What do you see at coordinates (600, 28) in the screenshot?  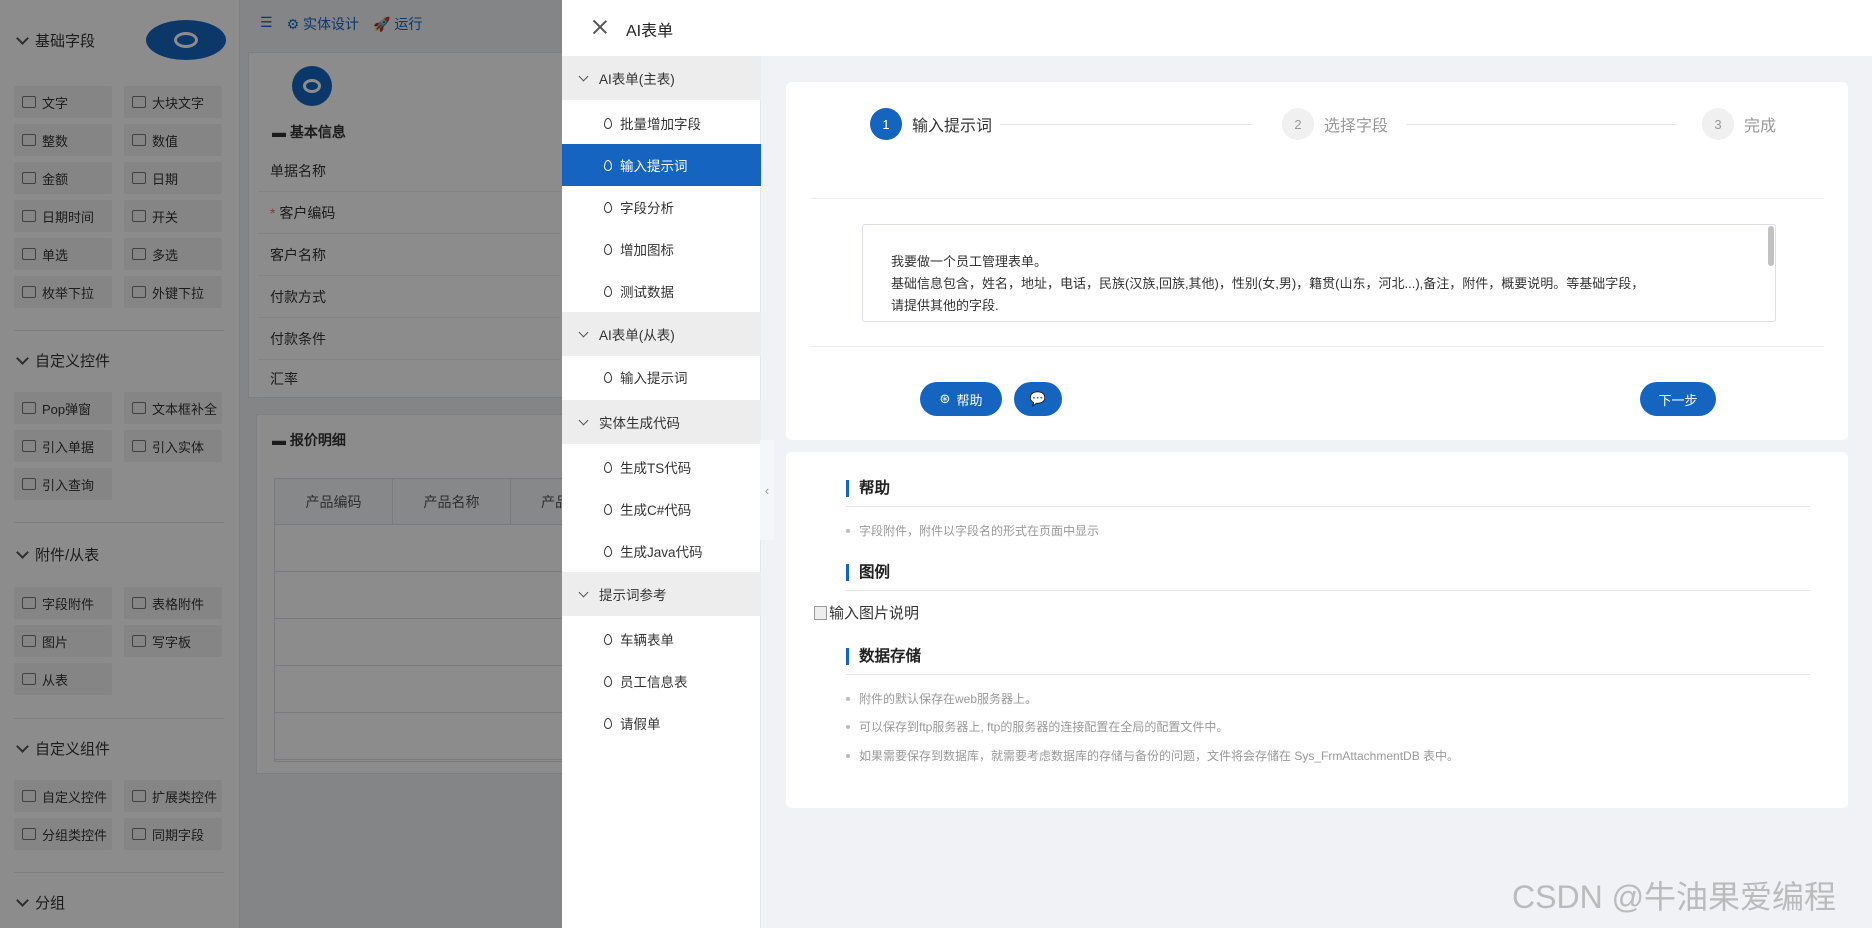 I see `close-icon` at bounding box center [600, 28].